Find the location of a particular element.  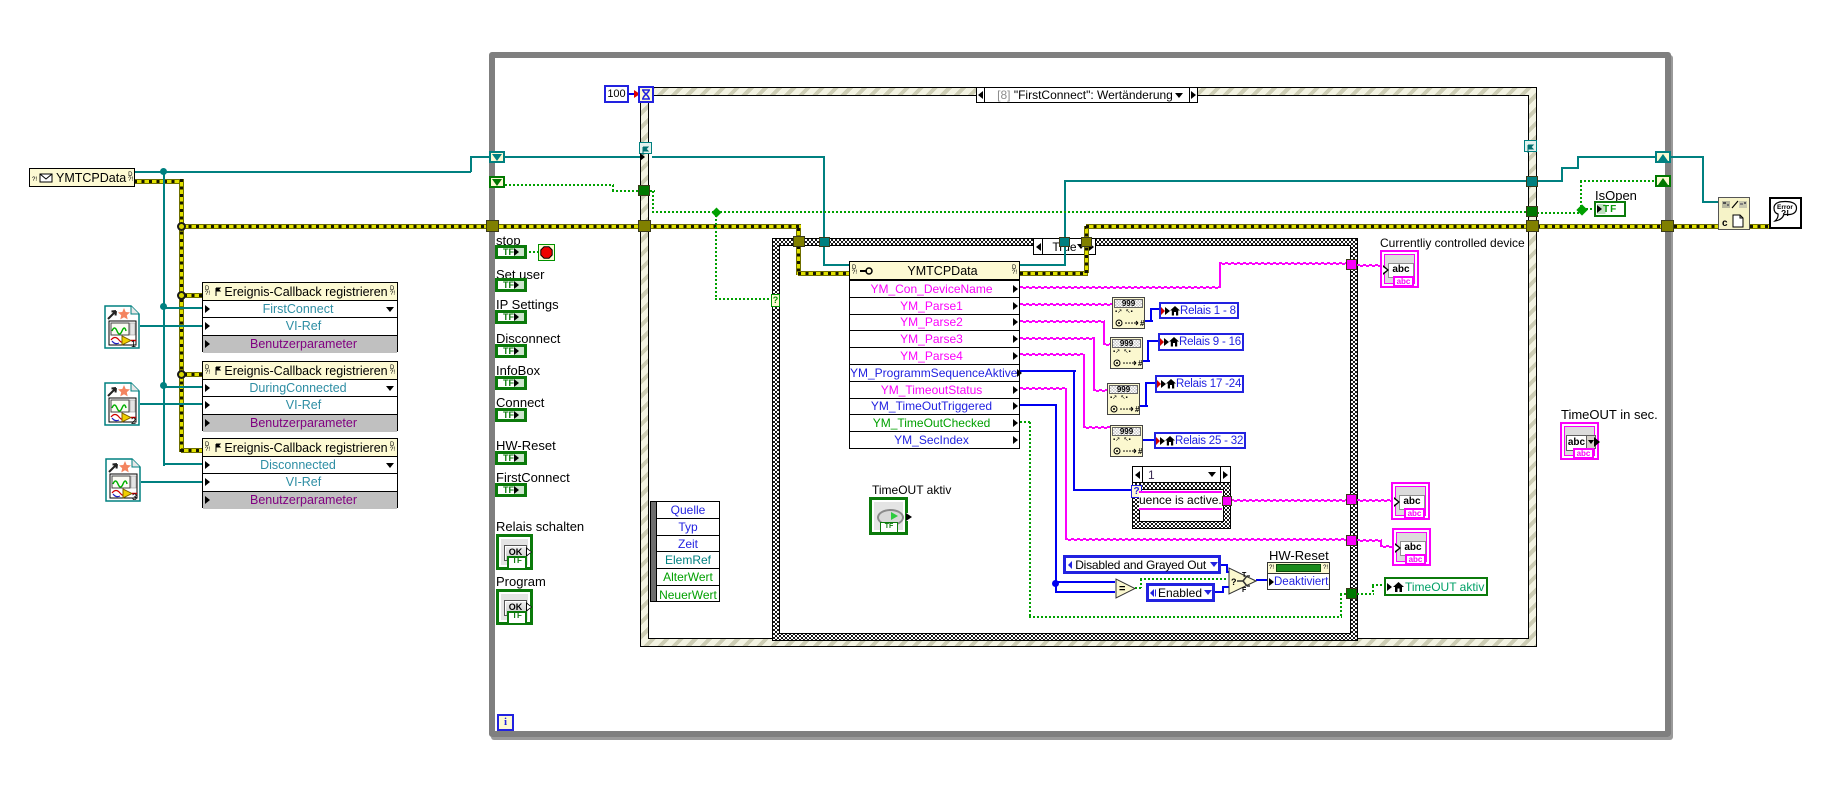

svg-text: T is located at coordinates (1244, 575).